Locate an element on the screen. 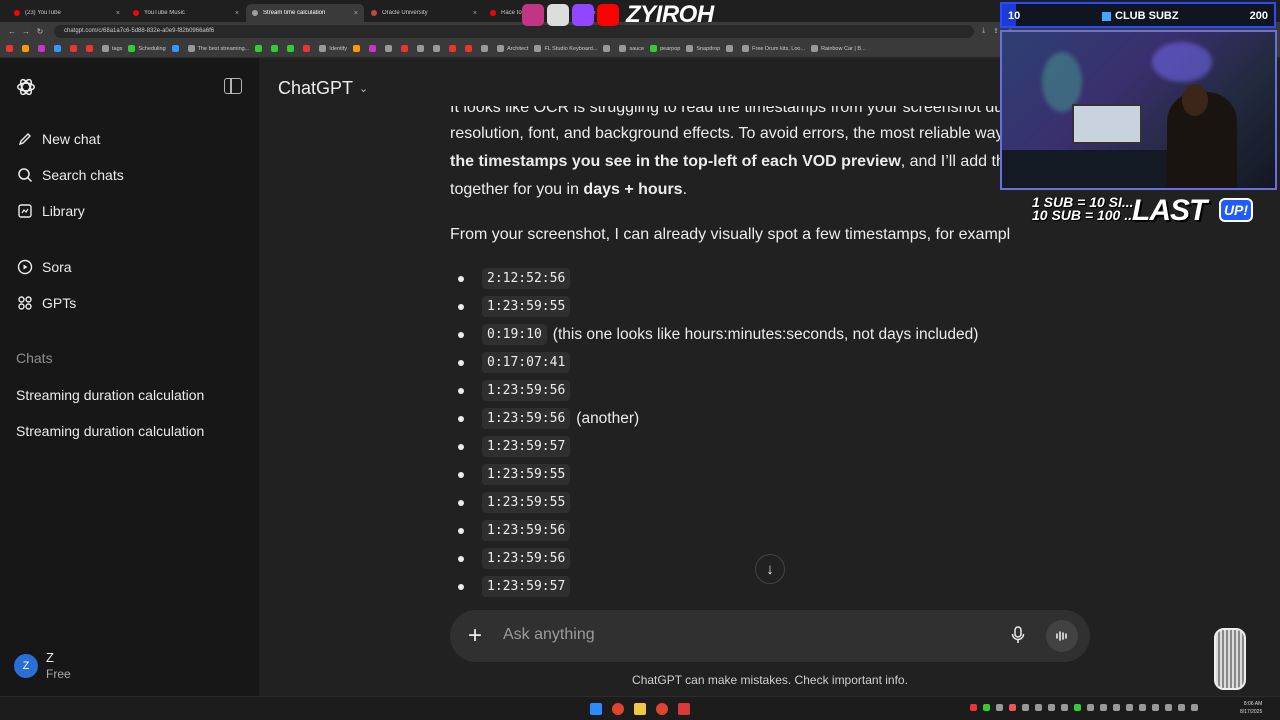  browser-tab: (23) YouTube × is located at coordinates (67, 13).